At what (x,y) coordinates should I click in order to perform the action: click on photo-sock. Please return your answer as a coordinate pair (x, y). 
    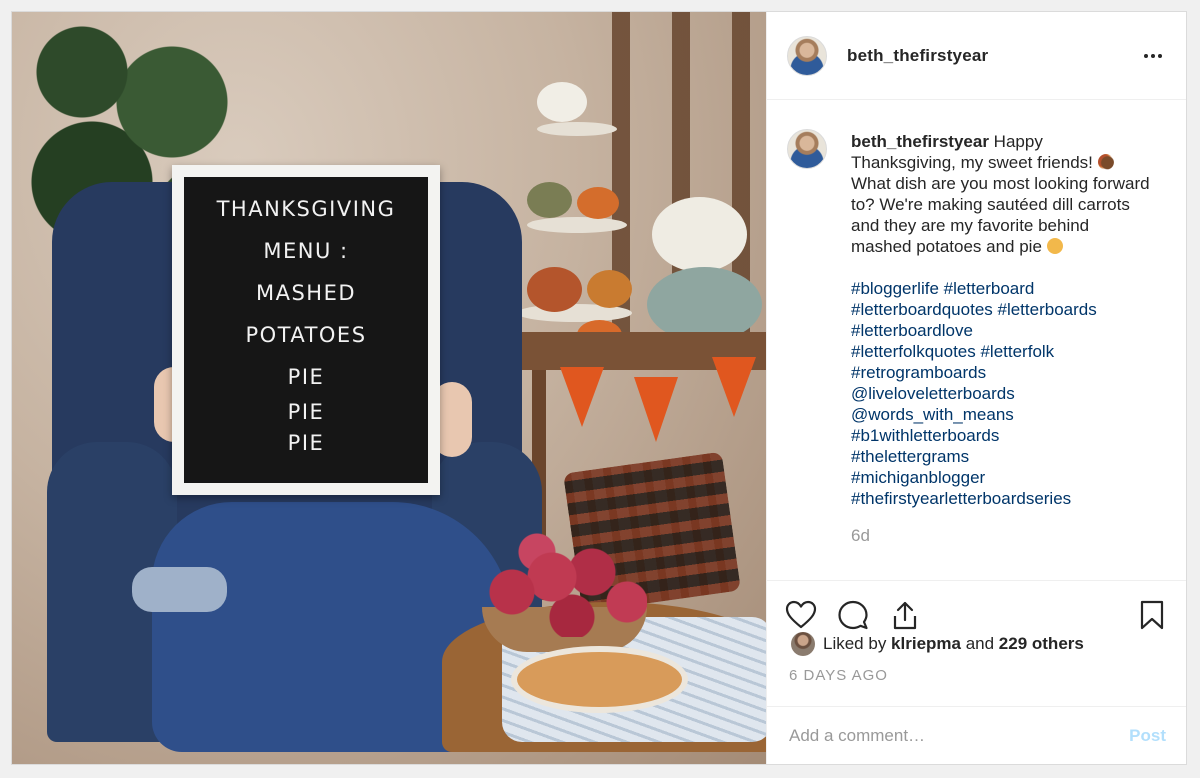
    Looking at the image, I should click on (179, 589).